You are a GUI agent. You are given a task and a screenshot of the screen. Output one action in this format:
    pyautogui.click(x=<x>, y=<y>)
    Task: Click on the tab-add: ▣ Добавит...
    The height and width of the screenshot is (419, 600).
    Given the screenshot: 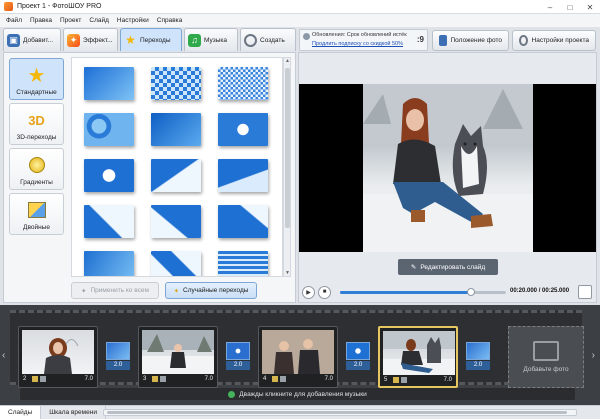 What is the action you would take?
    pyautogui.click(x=32, y=39)
    